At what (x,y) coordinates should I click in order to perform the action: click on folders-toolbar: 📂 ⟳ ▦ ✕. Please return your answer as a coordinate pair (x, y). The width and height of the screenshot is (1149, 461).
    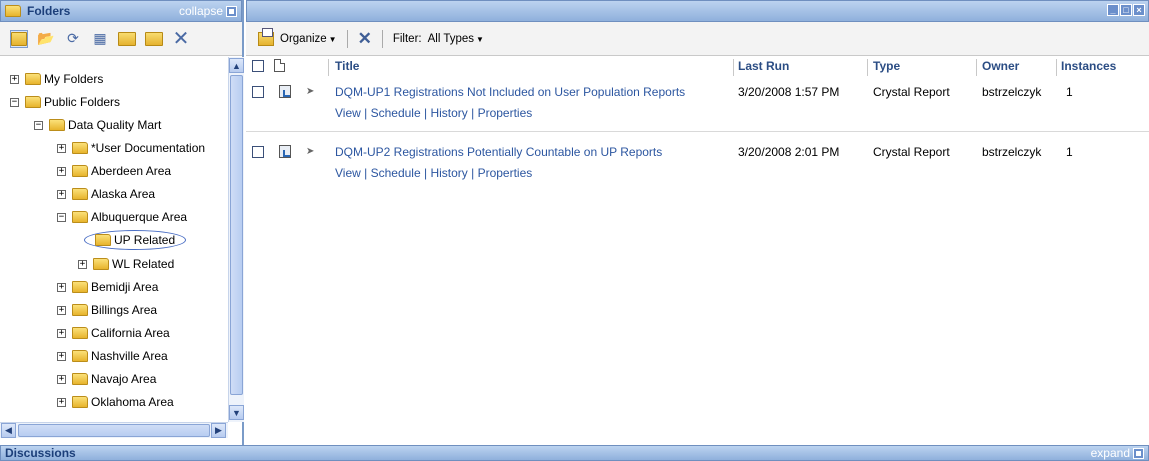
    Looking at the image, I should click on (121, 39).